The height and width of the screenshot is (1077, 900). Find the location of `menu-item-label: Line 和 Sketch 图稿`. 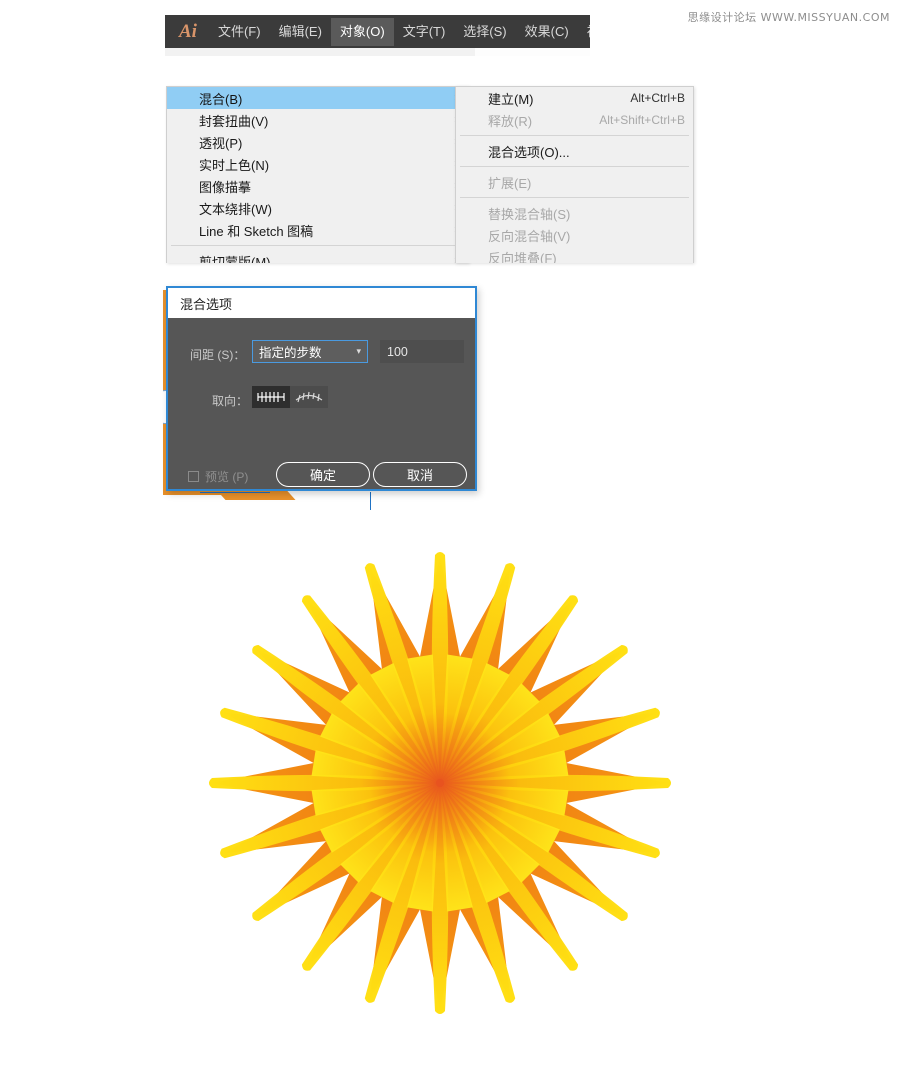

menu-item-label: Line 和 Sketch 图稿 is located at coordinates (256, 231).